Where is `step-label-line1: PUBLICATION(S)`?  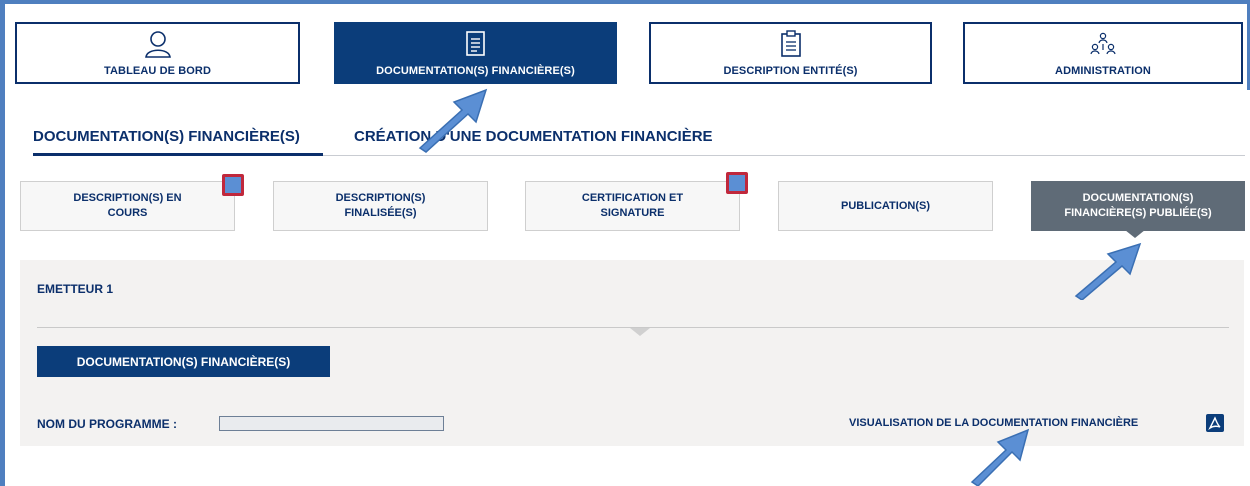
step-label-line1: PUBLICATION(S) is located at coordinates (885, 205).